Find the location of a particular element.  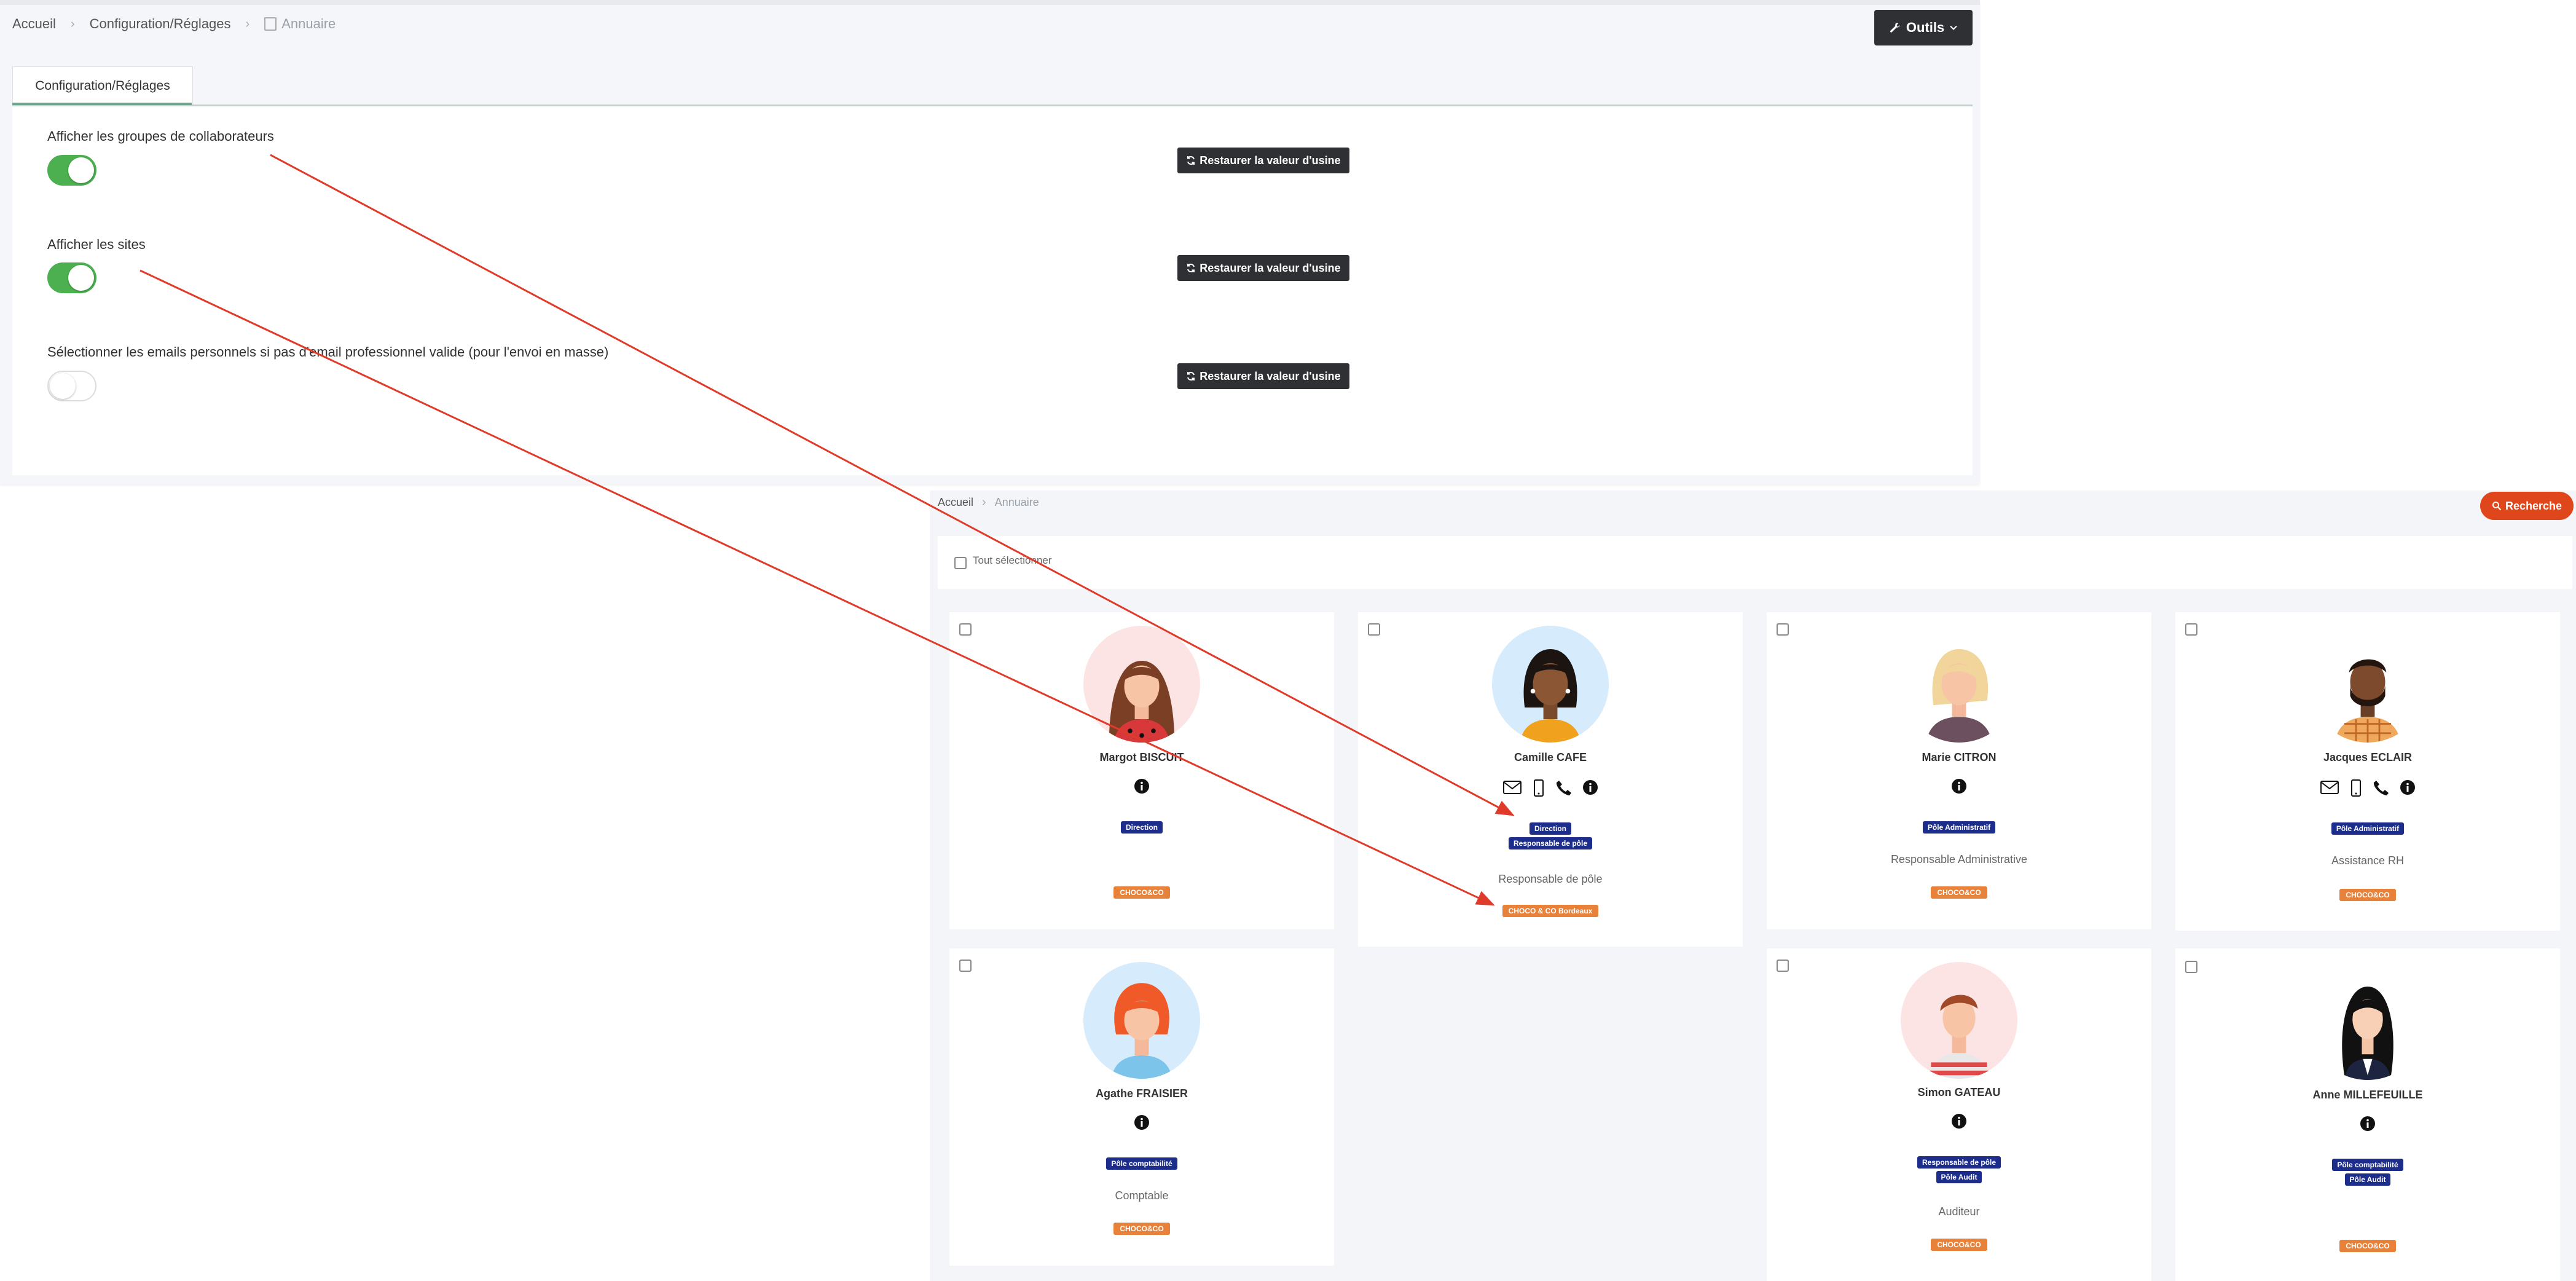

chevron-right-icon: › is located at coordinates (72, 24).